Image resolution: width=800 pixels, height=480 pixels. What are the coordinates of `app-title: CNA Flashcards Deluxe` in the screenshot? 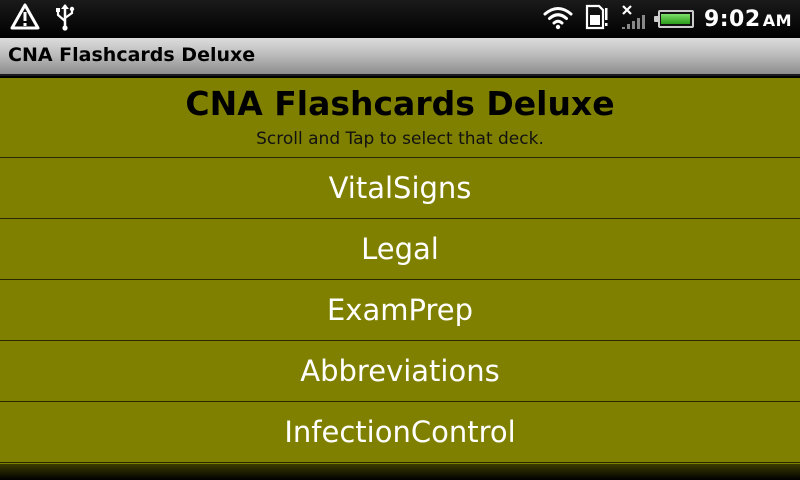 It's located at (132, 55).